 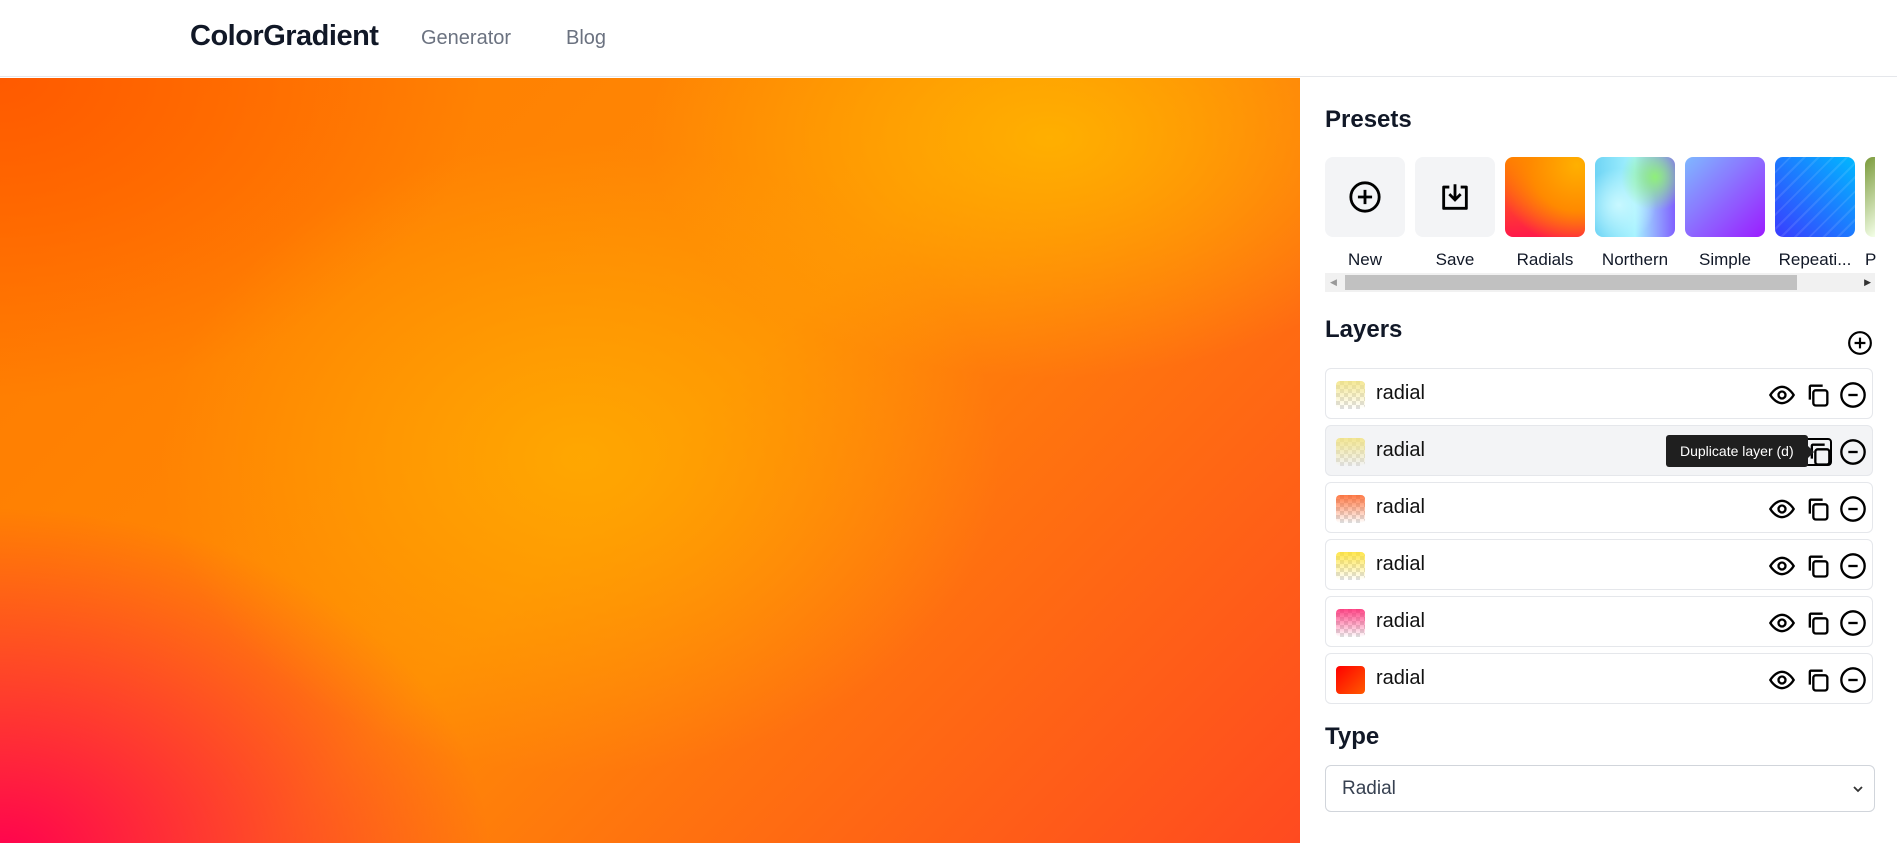 I want to click on tooltip: Duplicate layer (d), so click(x=1740, y=451).